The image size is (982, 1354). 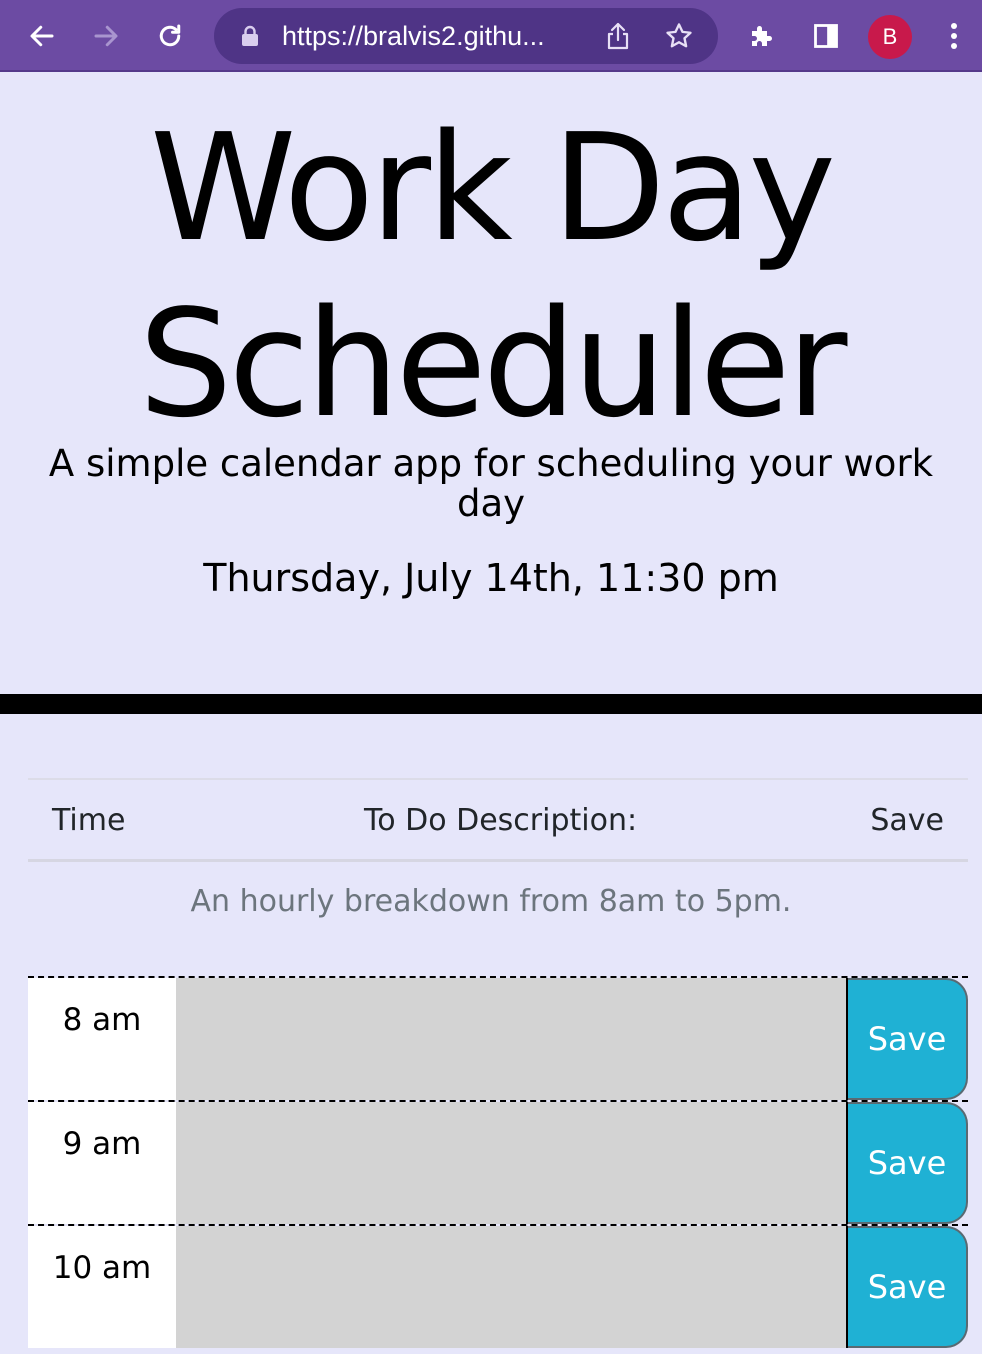 What do you see at coordinates (102, 1163) in the screenshot?
I see `hour-label: 9 am` at bounding box center [102, 1163].